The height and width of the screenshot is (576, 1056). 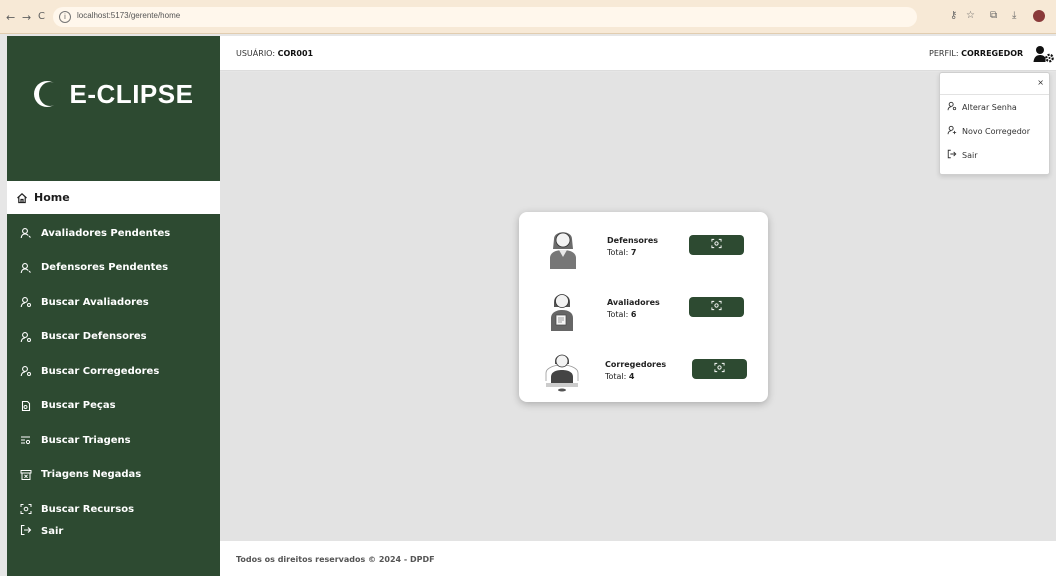 I want to click on password-key-icon: ⚷, so click(x=953, y=16).